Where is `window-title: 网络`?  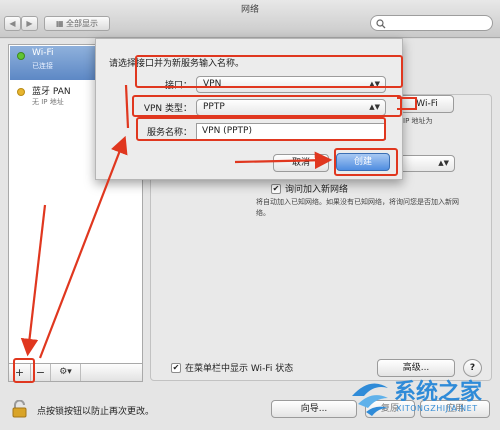
window-title: 网络 is located at coordinates (249, 10).